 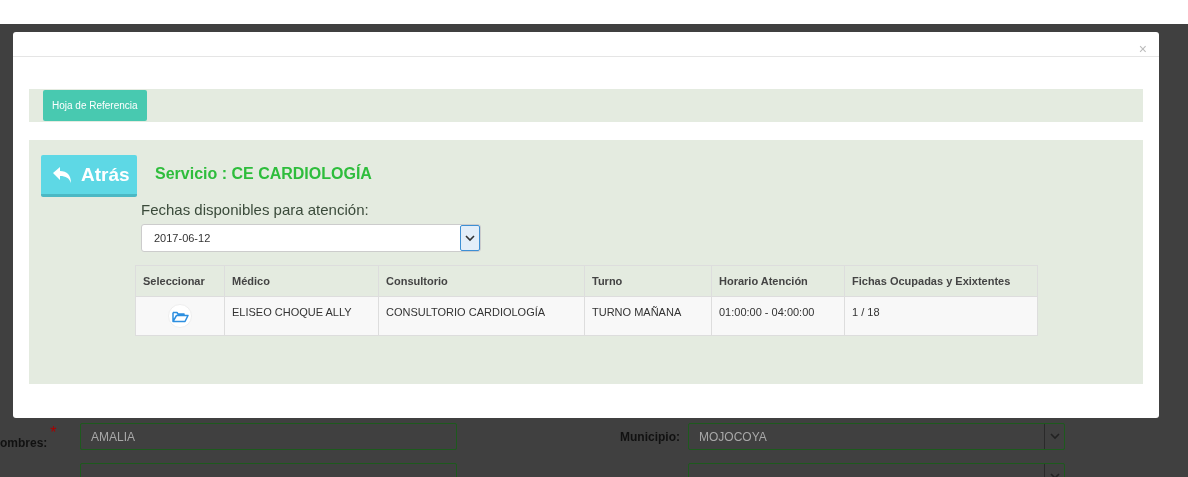 I want to click on column-header: Turno, so click(x=648, y=281).